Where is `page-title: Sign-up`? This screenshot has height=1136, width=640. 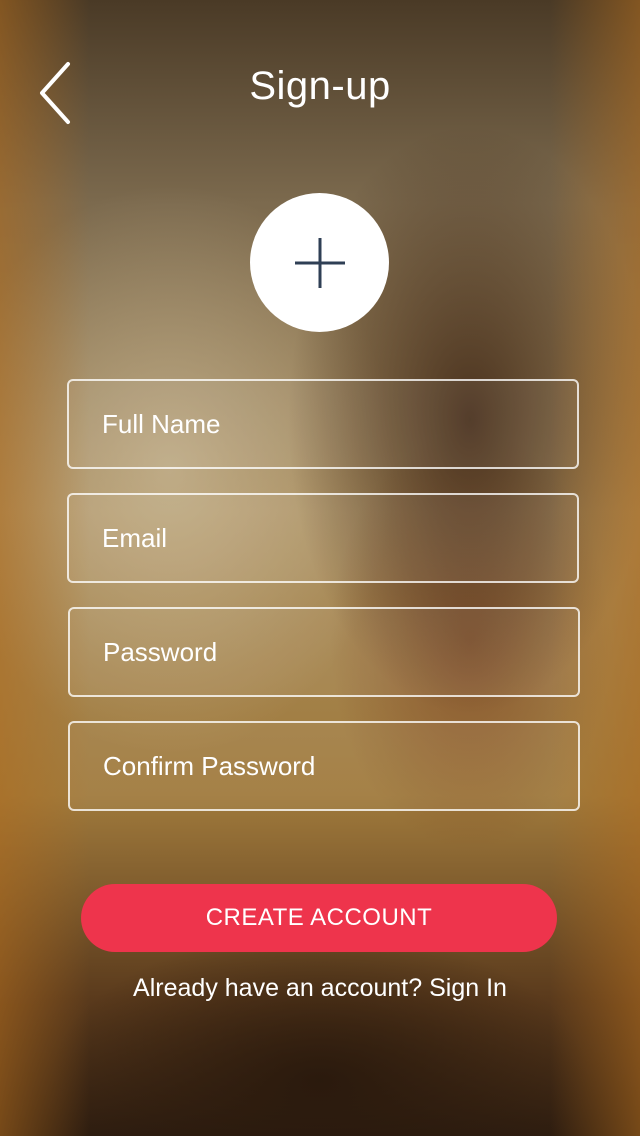
page-title: Sign-up is located at coordinates (320, 86).